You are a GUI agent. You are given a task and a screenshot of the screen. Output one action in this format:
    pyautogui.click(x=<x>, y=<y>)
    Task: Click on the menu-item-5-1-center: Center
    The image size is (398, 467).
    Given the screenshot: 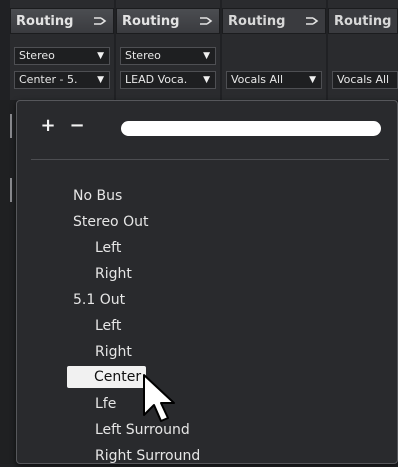 What is the action you would take?
    pyautogui.click(x=106, y=377)
    